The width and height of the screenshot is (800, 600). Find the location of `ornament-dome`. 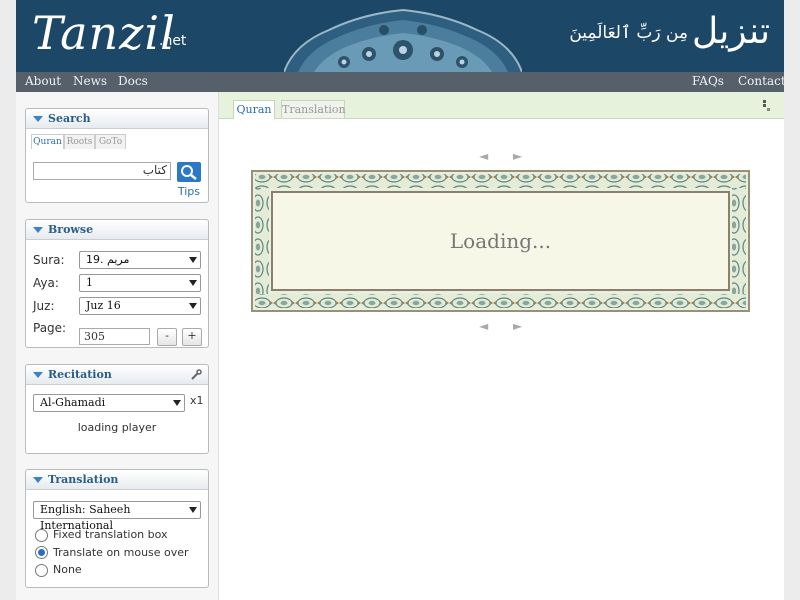

ornament-dome is located at coordinates (403, 40).